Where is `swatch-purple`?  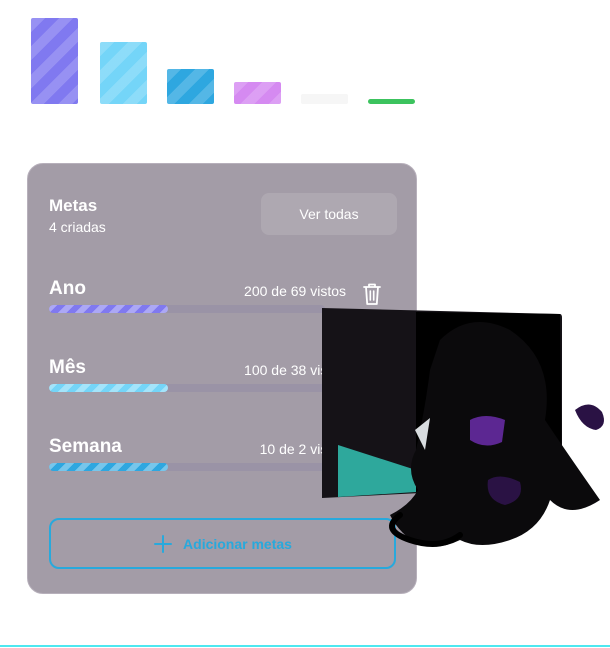 swatch-purple is located at coordinates (54, 61).